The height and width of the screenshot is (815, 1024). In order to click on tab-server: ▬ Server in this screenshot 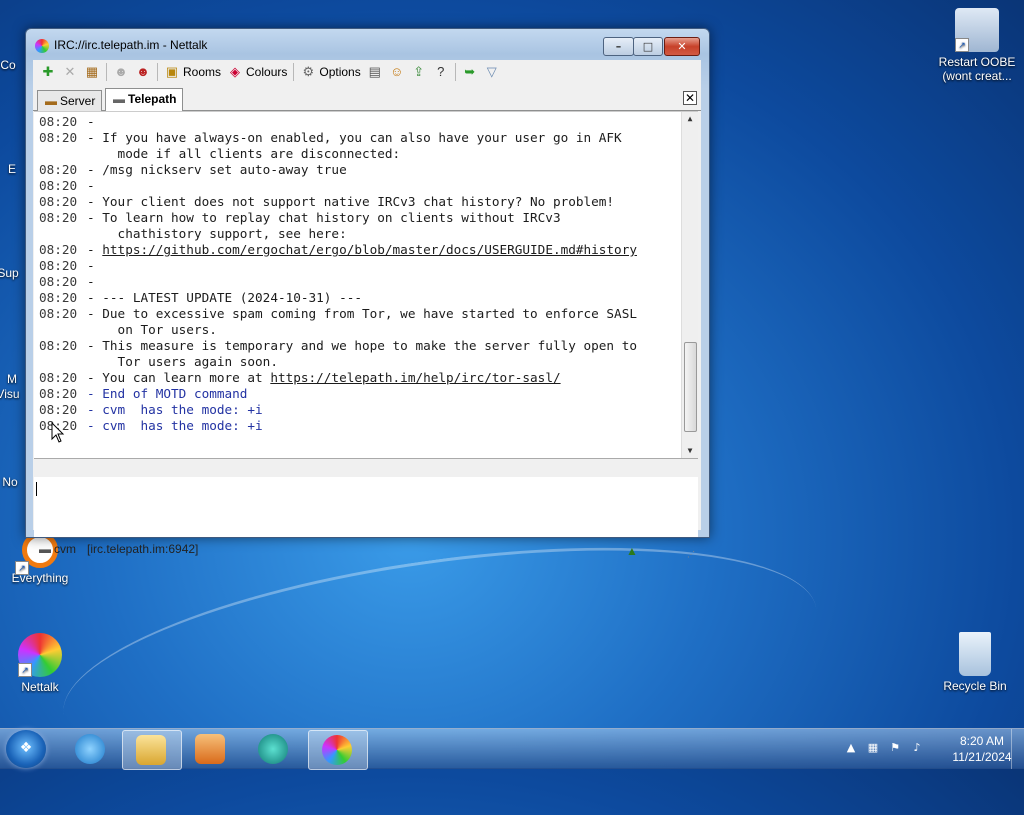, I will do `click(70, 100)`.